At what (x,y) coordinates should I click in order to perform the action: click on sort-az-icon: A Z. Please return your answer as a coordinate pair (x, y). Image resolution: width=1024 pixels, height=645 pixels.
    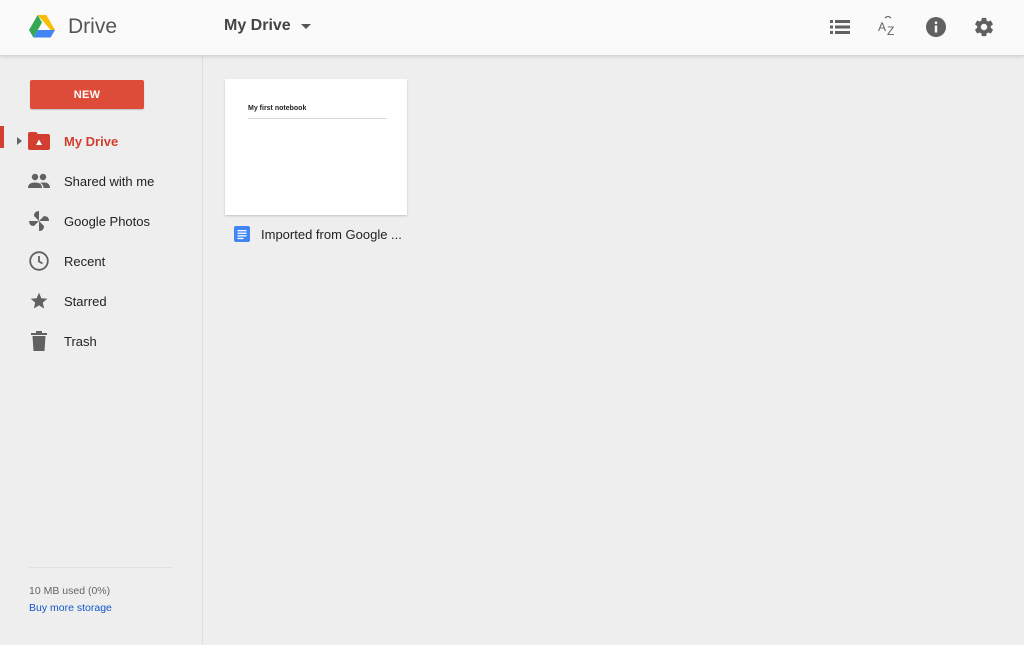
    Looking at the image, I should click on (886, 27).